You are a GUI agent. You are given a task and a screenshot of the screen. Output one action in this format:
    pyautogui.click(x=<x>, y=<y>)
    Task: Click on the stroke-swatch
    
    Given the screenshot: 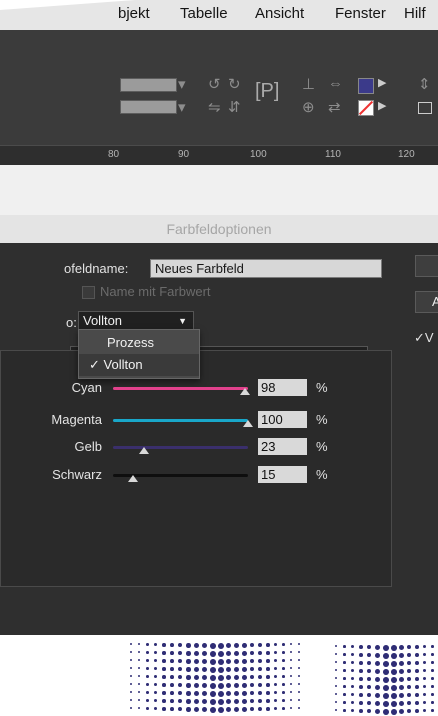 What is the action you would take?
    pyautogui.click(x=366, y=108)
    